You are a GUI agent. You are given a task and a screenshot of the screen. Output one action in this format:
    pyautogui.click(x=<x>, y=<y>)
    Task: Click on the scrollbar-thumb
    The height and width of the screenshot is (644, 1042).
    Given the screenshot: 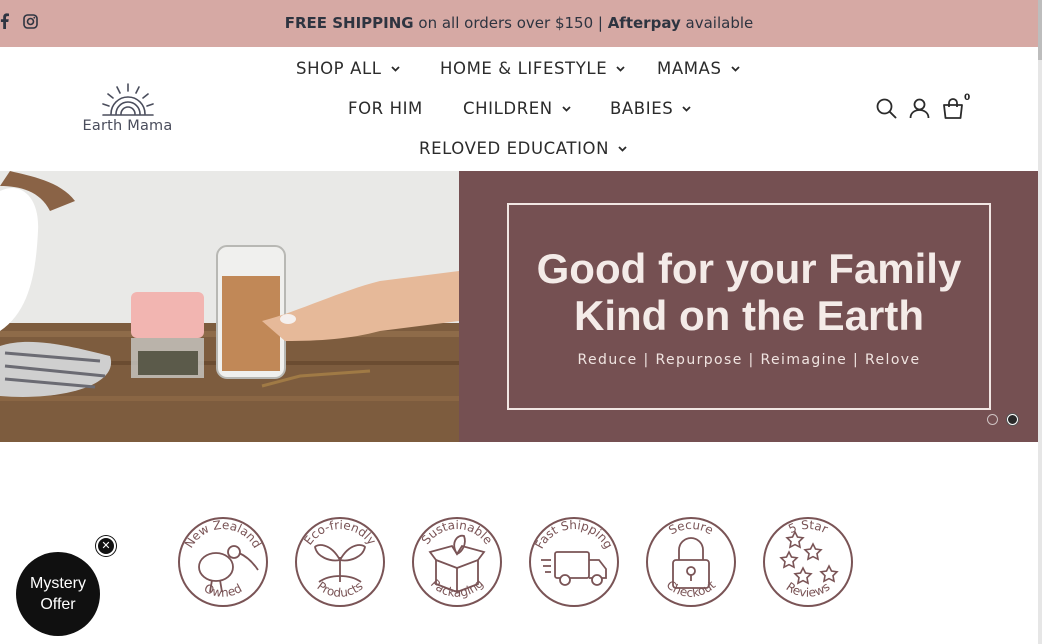 What is the action you would take?
    pyautogui.click(x=1040, y=30)
    